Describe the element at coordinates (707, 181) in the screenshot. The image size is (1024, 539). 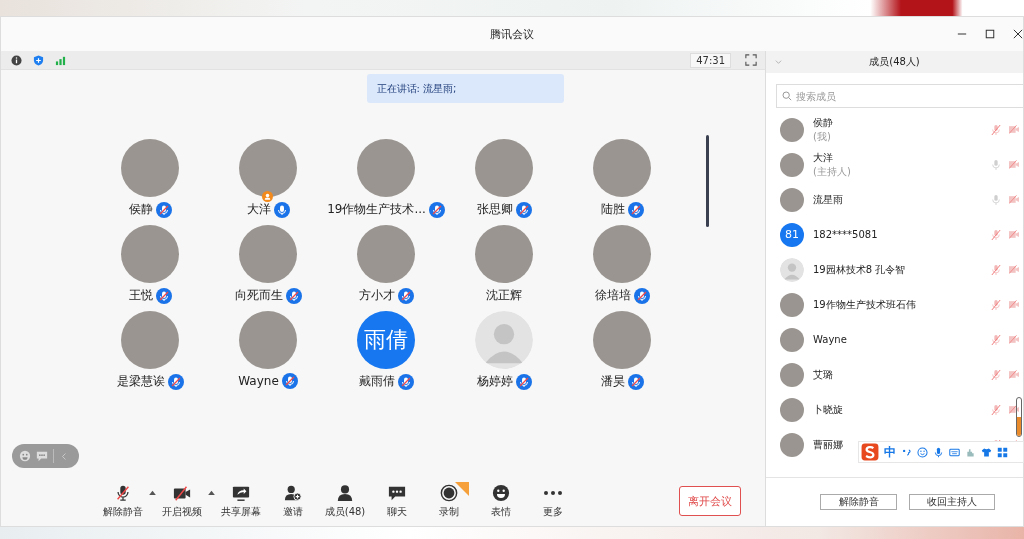
I see `scroll-indicator` at that location.